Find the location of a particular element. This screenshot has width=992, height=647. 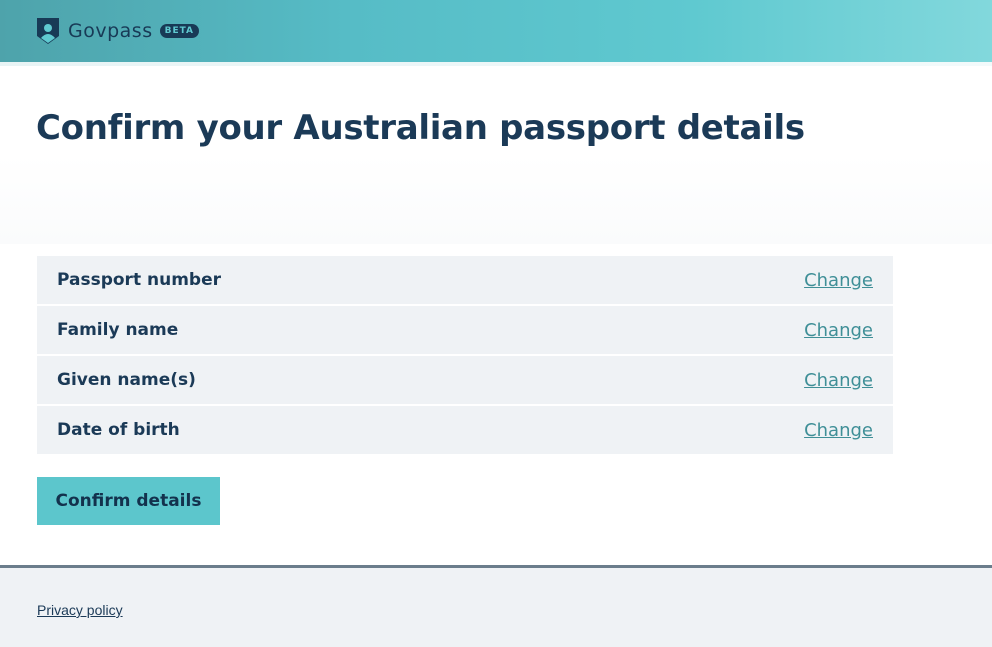

privacy-policy-link: Privacy policy is located at coordinates (80, 610).